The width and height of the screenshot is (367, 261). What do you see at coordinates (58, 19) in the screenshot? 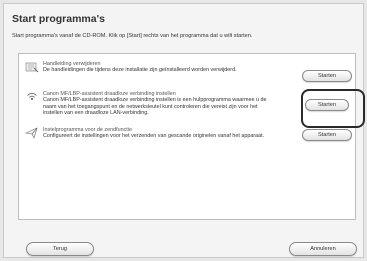
I see `page-title: Start programma's` at bounding box center [58, 19].